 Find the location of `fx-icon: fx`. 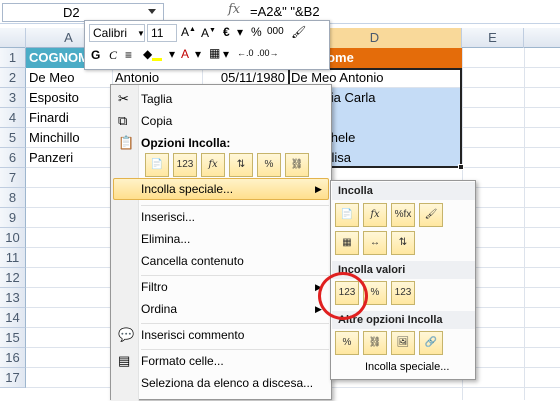

fx-icon: fx is located at coordinates (237, 12).